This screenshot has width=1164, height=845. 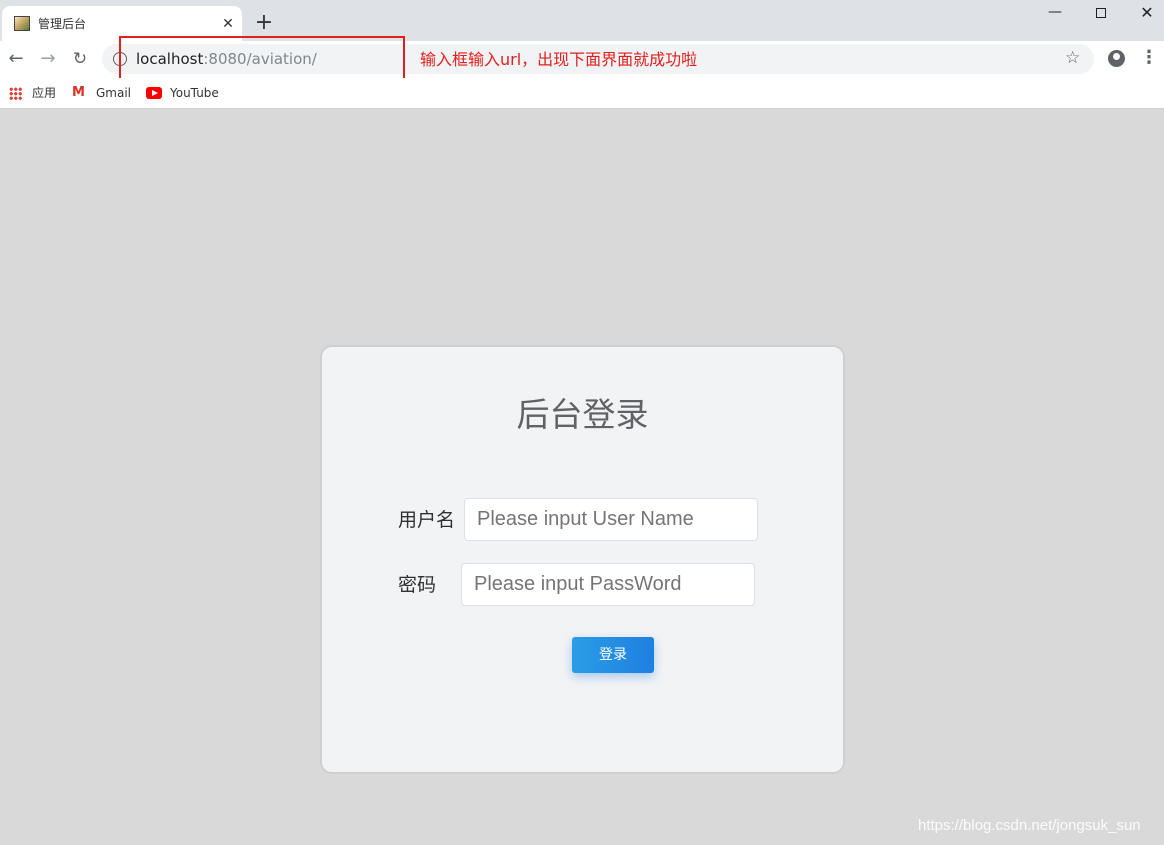 What do you see at coordinates (559, 59) in the screenshot?
I see `annotation-text: 输入框输入url，出现下面界面就成功啦` at bounding box center [559, 59].